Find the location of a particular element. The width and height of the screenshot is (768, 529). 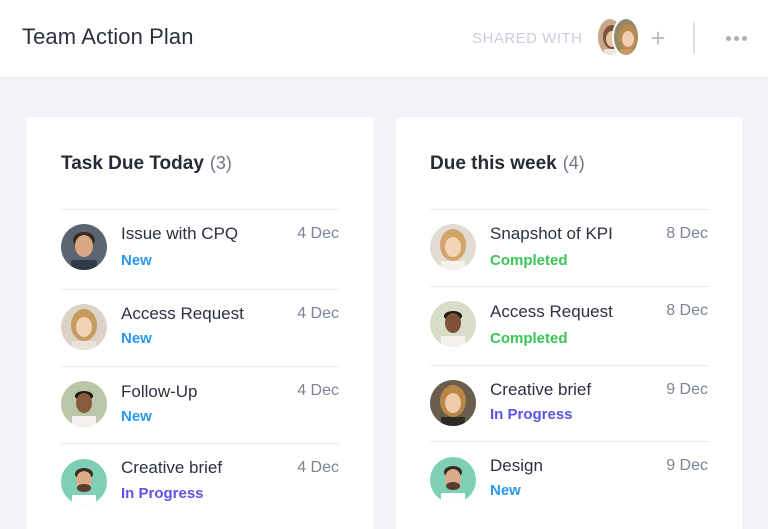

list-item: Creative brief In Progress 4 Dec is located at coordinates (200, 482).